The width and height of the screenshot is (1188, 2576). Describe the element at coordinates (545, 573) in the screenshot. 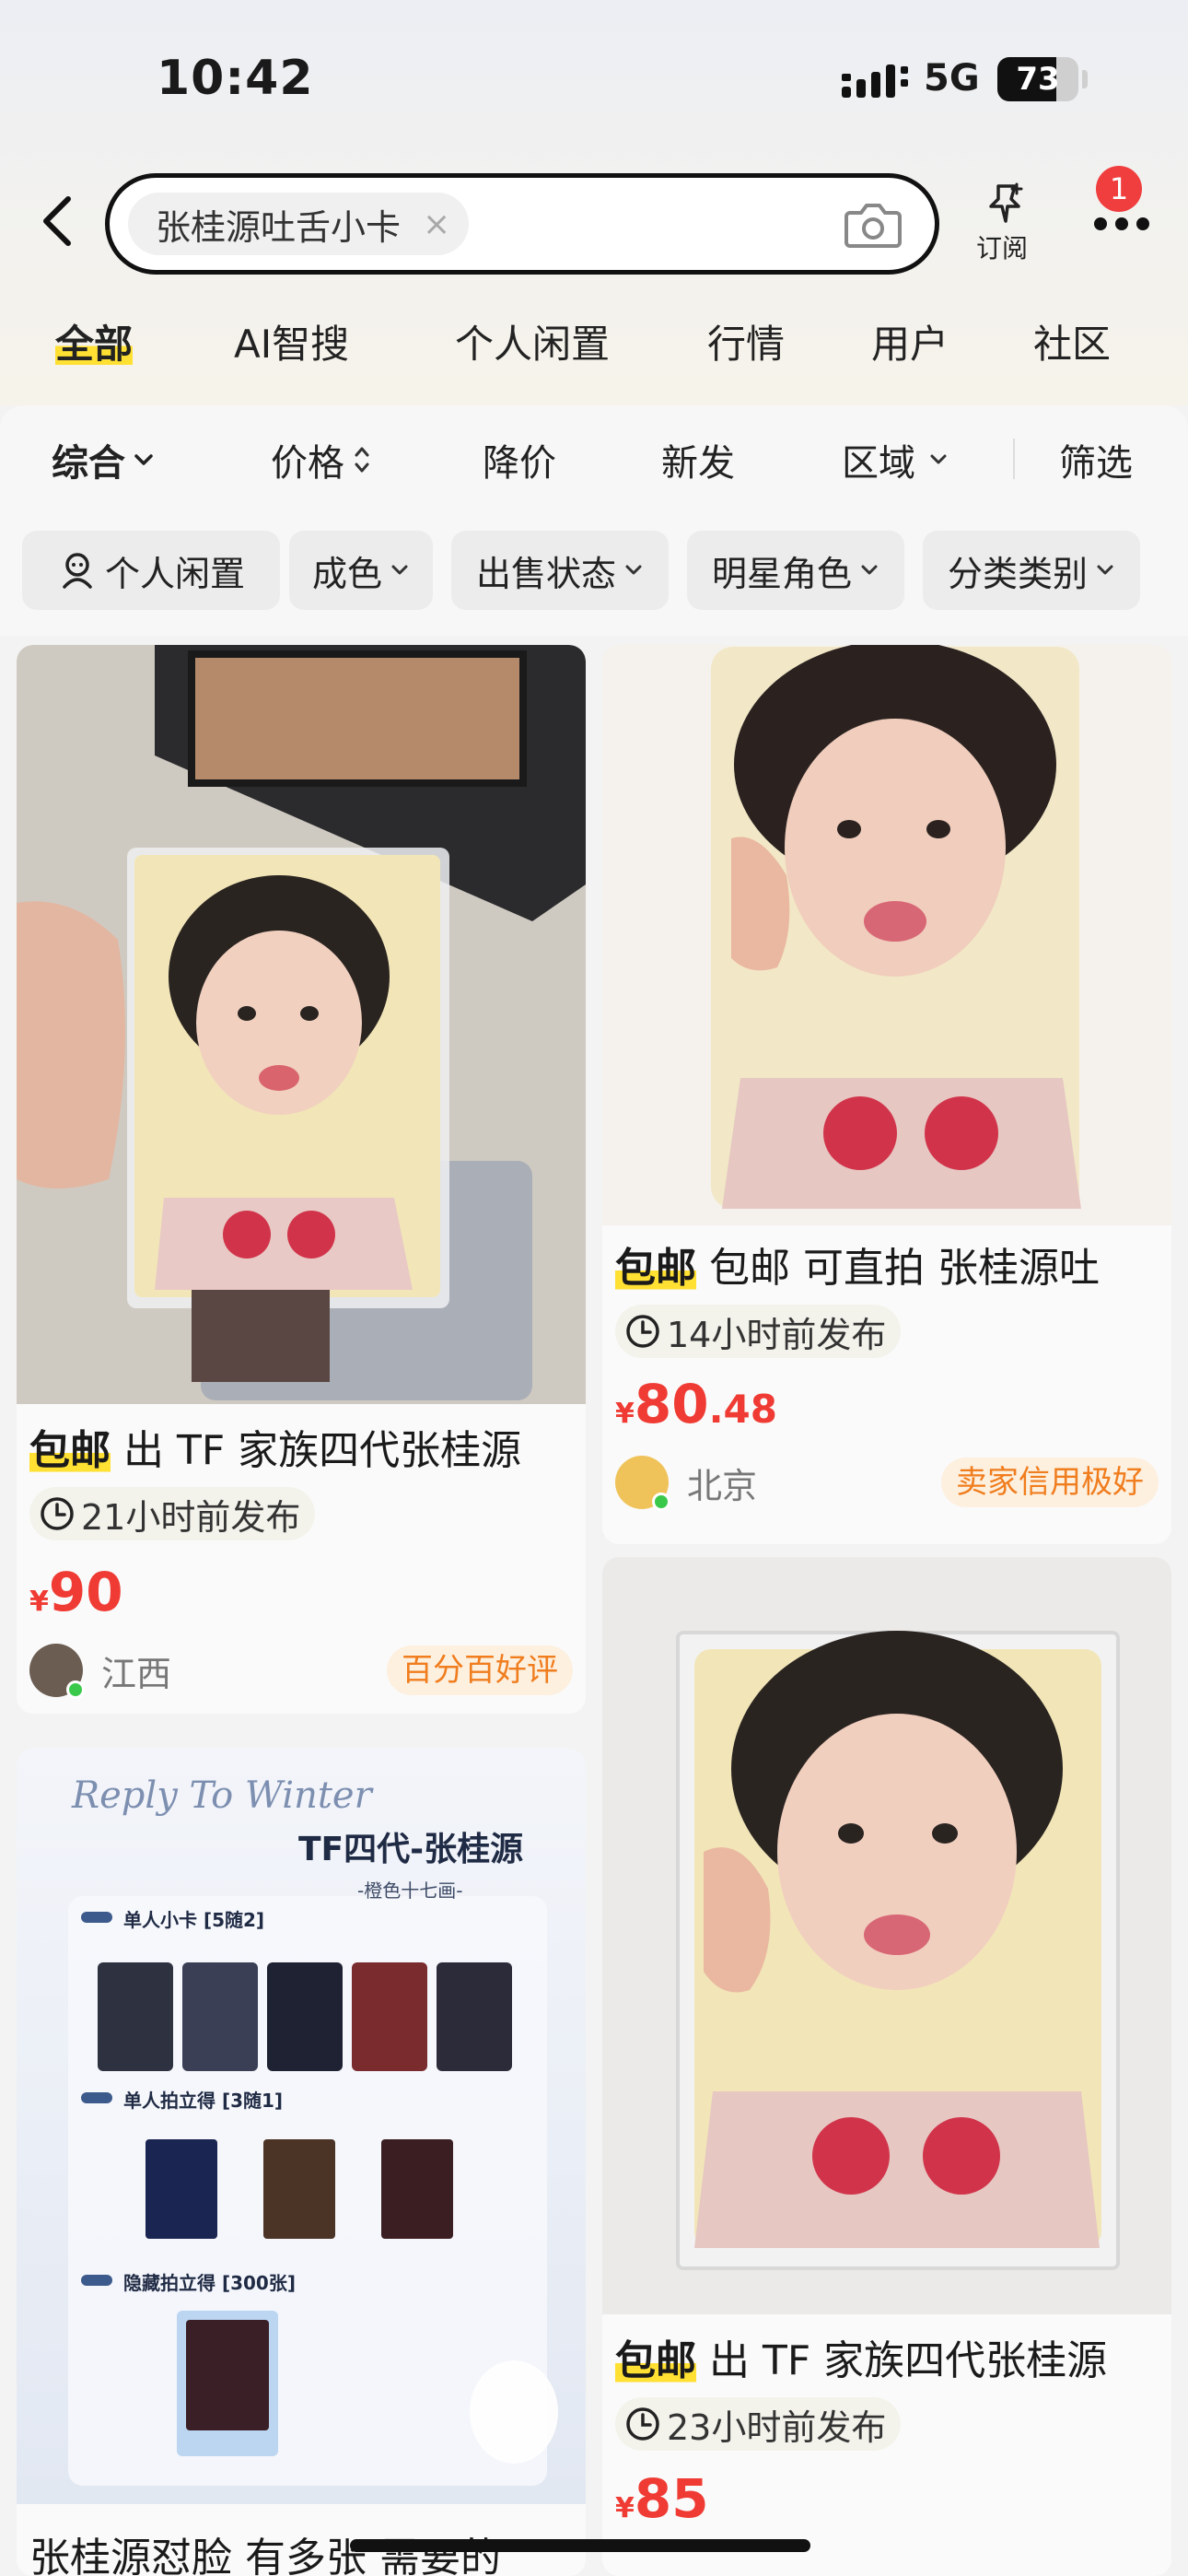

I see `filter-sale-status-label: 出售状态` at that location.